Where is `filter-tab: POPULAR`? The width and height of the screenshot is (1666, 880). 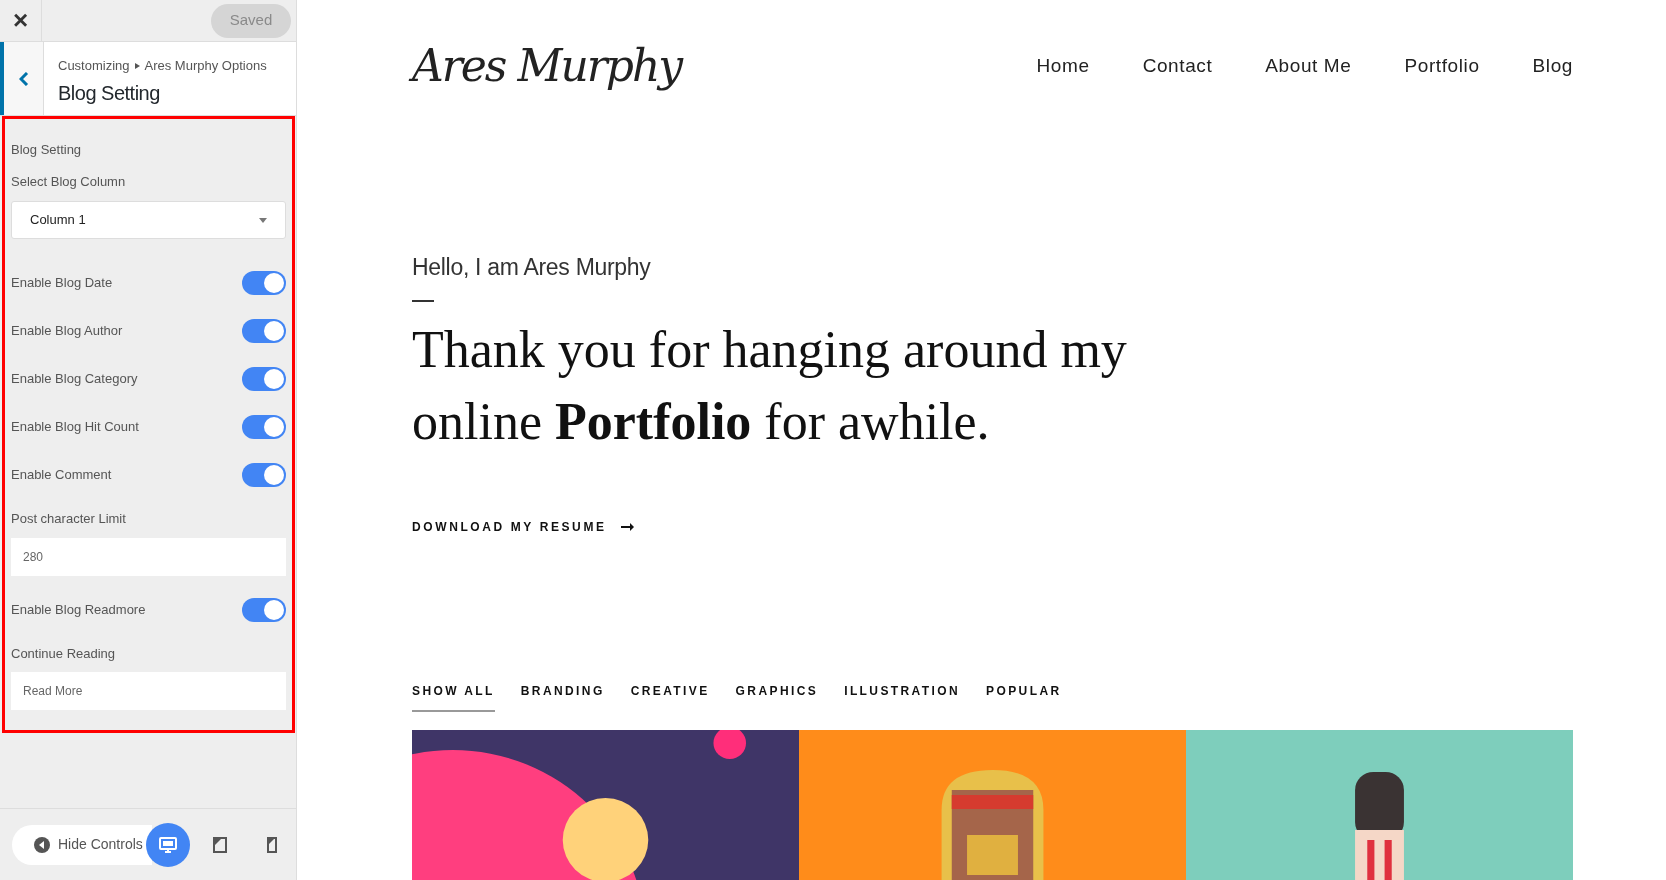
filter-tab: POPULAR is located at coordinates (1024, 697).